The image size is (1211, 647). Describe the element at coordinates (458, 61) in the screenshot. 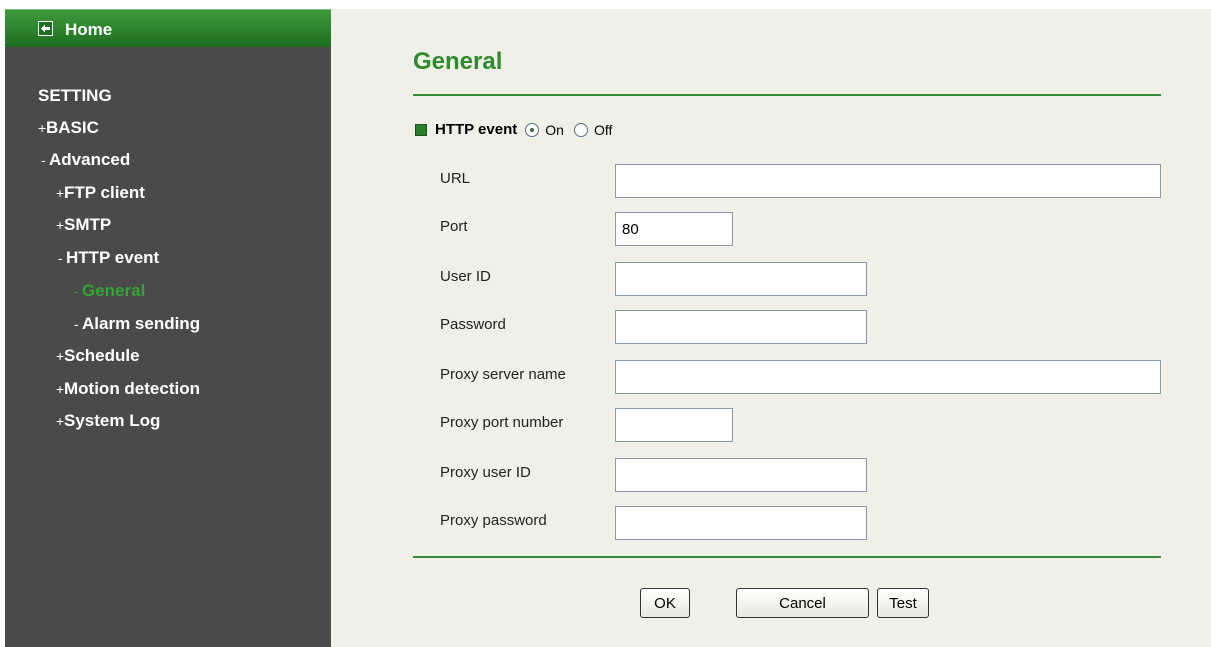

I see `page-title: General` at that location.